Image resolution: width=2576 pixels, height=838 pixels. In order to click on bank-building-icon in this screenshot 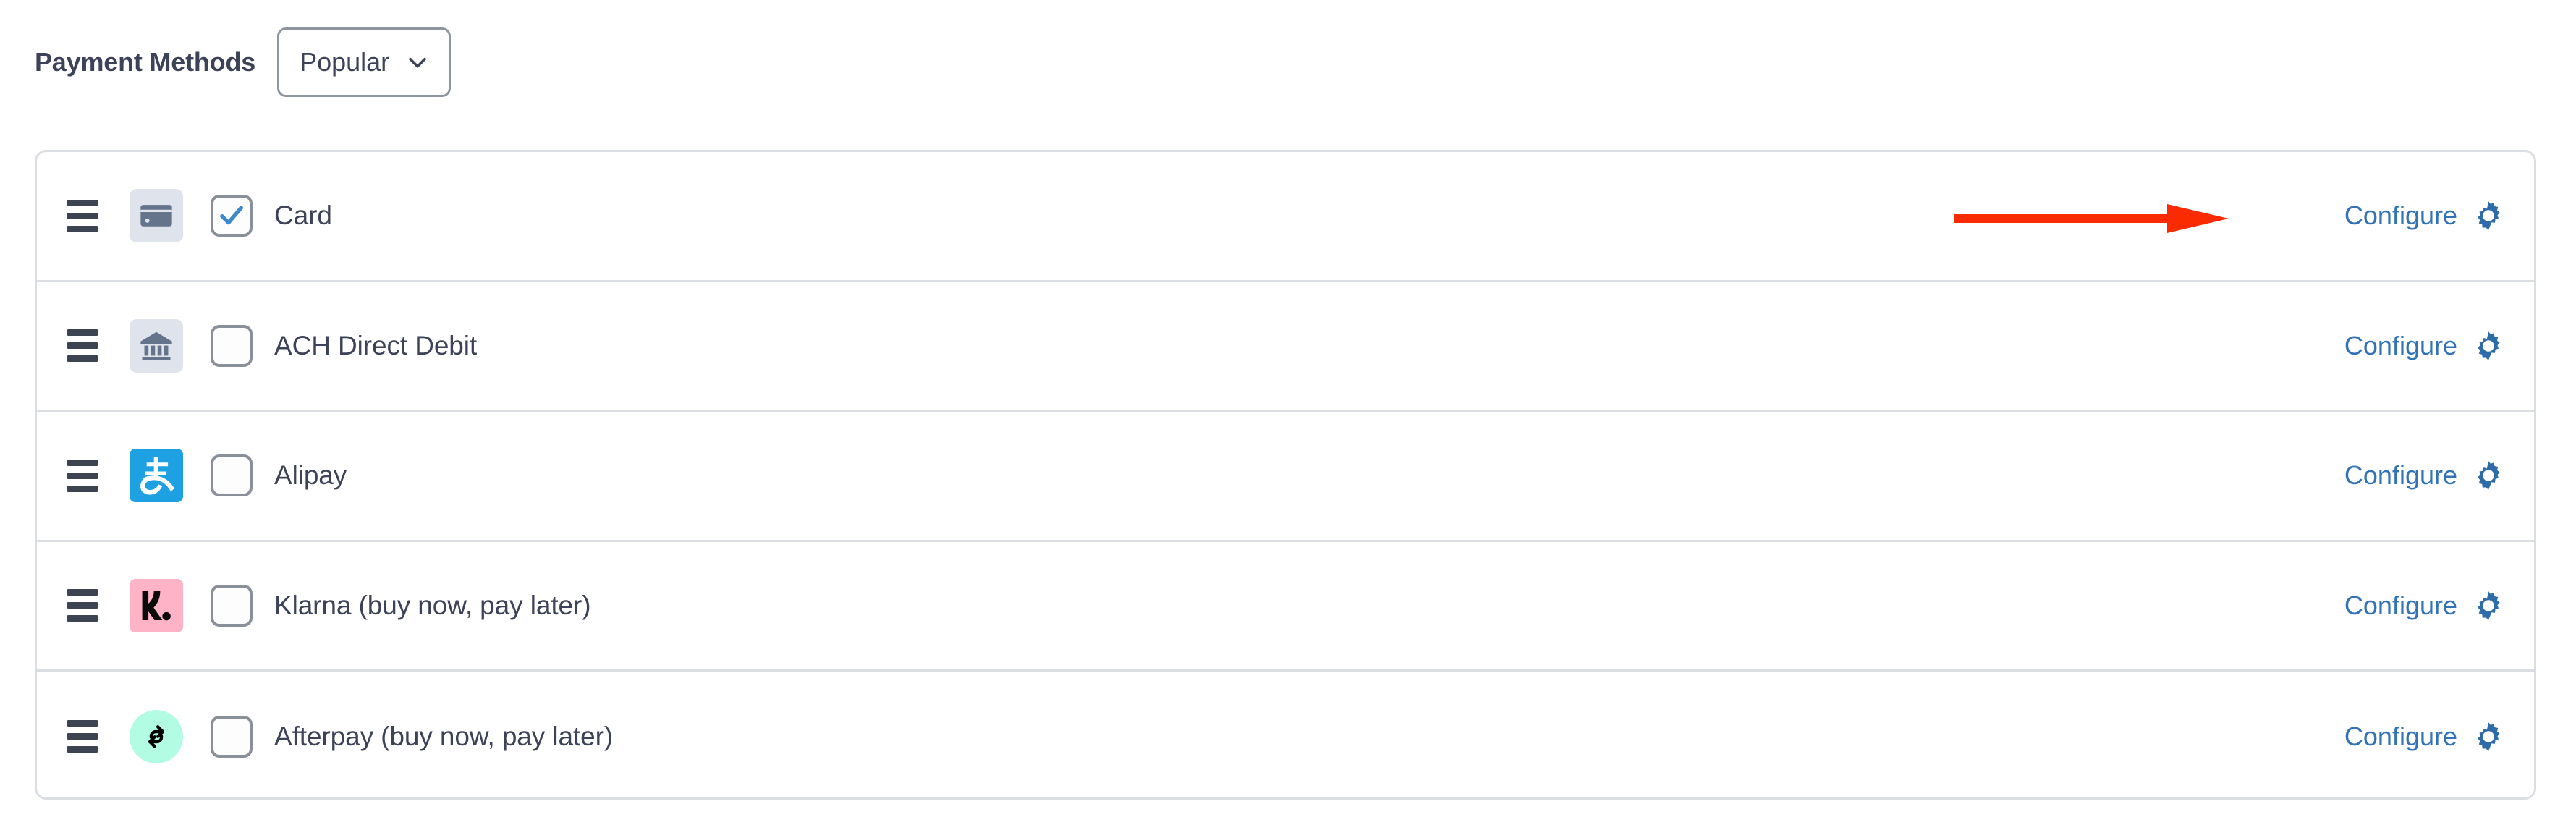, I will do `click(156, 345)`.